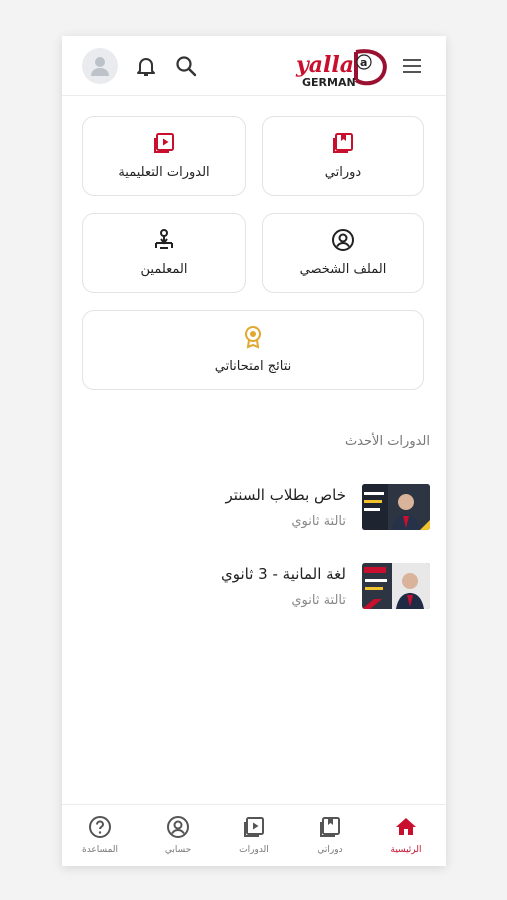  I want to click on avatar-icon, so click(100, 66).